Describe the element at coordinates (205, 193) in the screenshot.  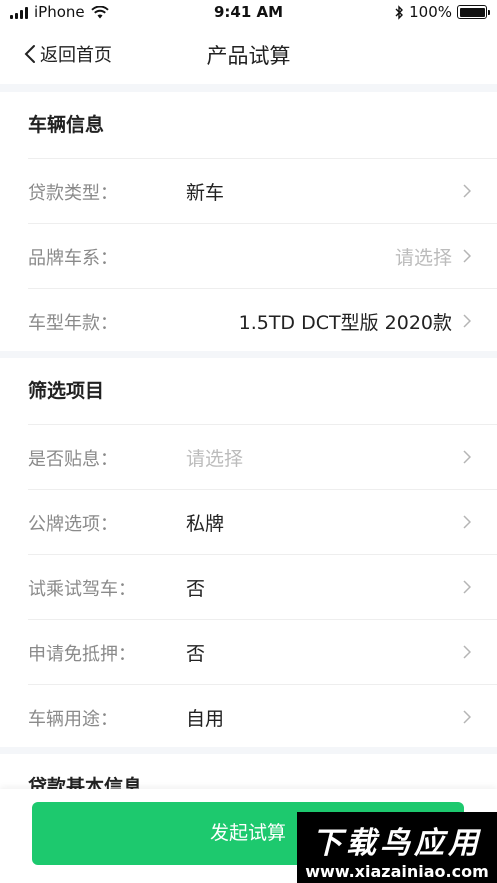
I see `row-value: 新车` at that location.